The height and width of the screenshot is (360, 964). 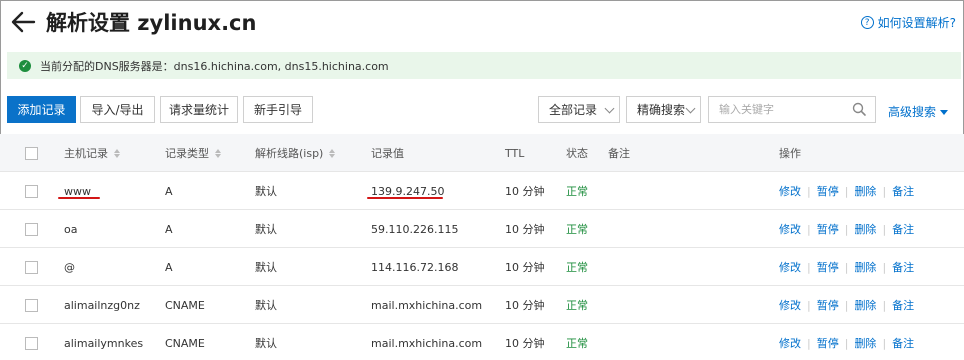 What do you see at coordinates (199, 109) in the screenshot?
I see `request-stats-button: 请求量统计` at bounding box center [199, 109].